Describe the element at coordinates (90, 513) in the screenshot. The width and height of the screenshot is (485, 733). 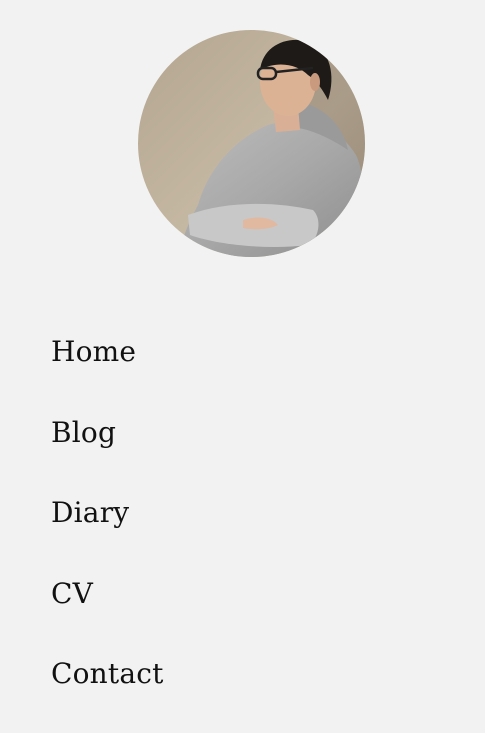
I see `nav-link-diary: Diary` at that location.